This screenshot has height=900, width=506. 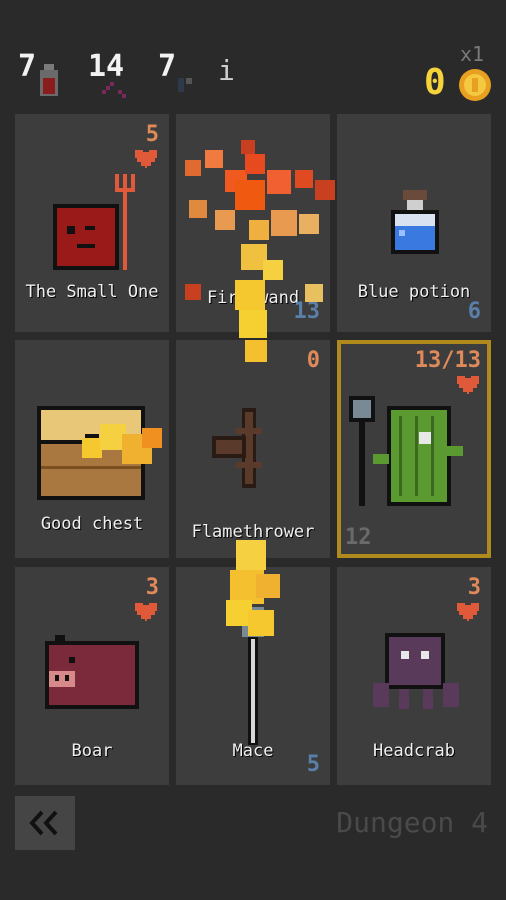 I want to click on fire-particles, so click(x=260, y=251).